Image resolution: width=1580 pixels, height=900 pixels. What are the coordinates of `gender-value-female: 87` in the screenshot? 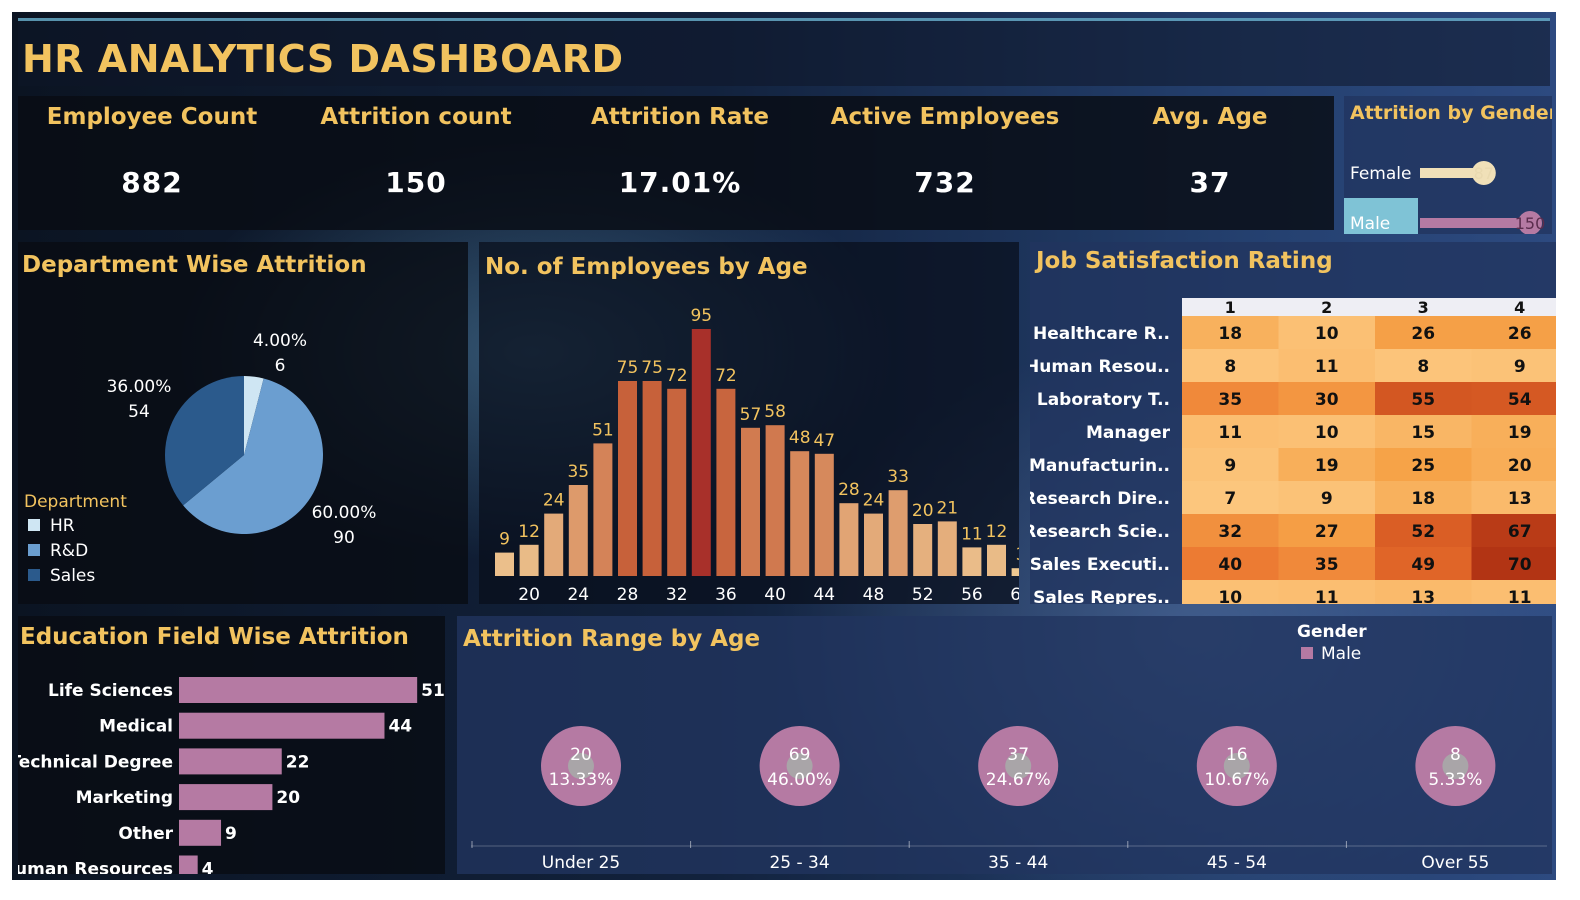 It's located at (1484, 173).